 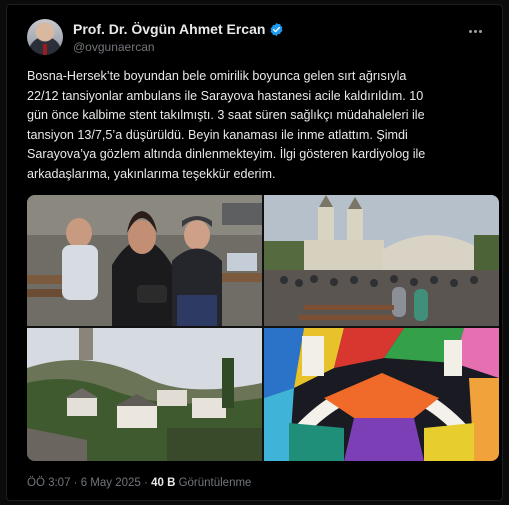 What do you see at coordinates (475, 31) in the screenshot?
I see `more-options-icon` at bounding box center [475, 31].